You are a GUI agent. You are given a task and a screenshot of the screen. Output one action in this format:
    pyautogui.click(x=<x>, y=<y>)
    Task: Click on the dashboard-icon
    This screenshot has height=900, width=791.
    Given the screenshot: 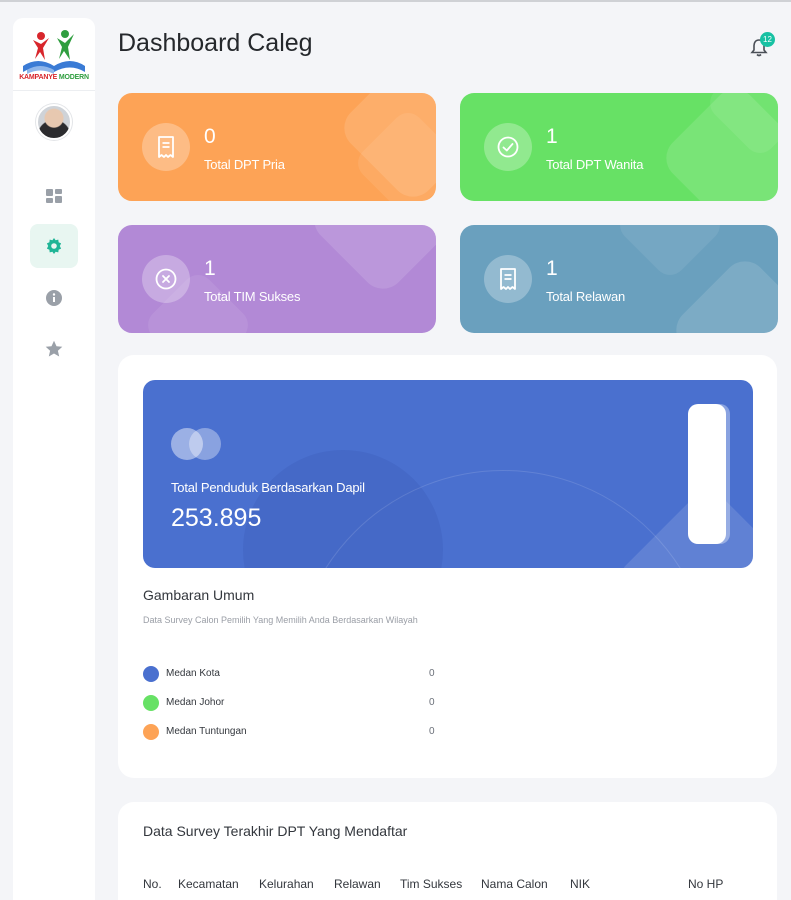 What is the action you would take?
    pyautogui.click(x=54, y=196)
    